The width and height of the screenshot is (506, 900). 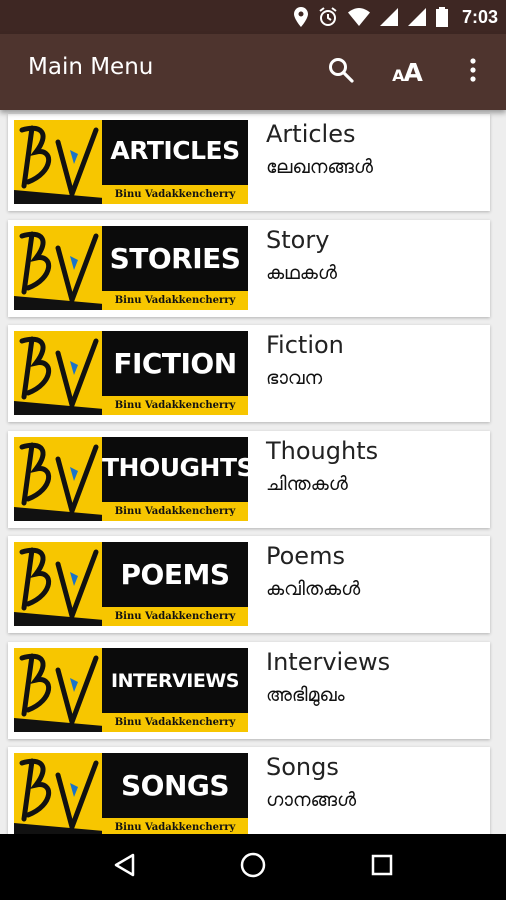 I want to click on recents-icon, so click(x=382, y=867).